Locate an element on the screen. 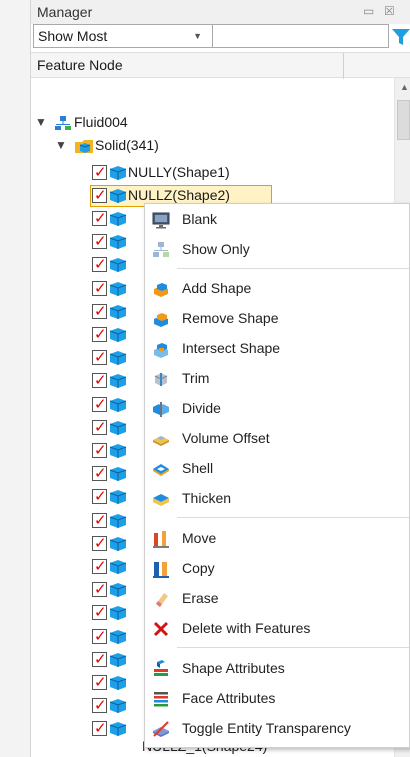  menu-item-remove-shape: Remove Shape is located at coordinates (277, 319).